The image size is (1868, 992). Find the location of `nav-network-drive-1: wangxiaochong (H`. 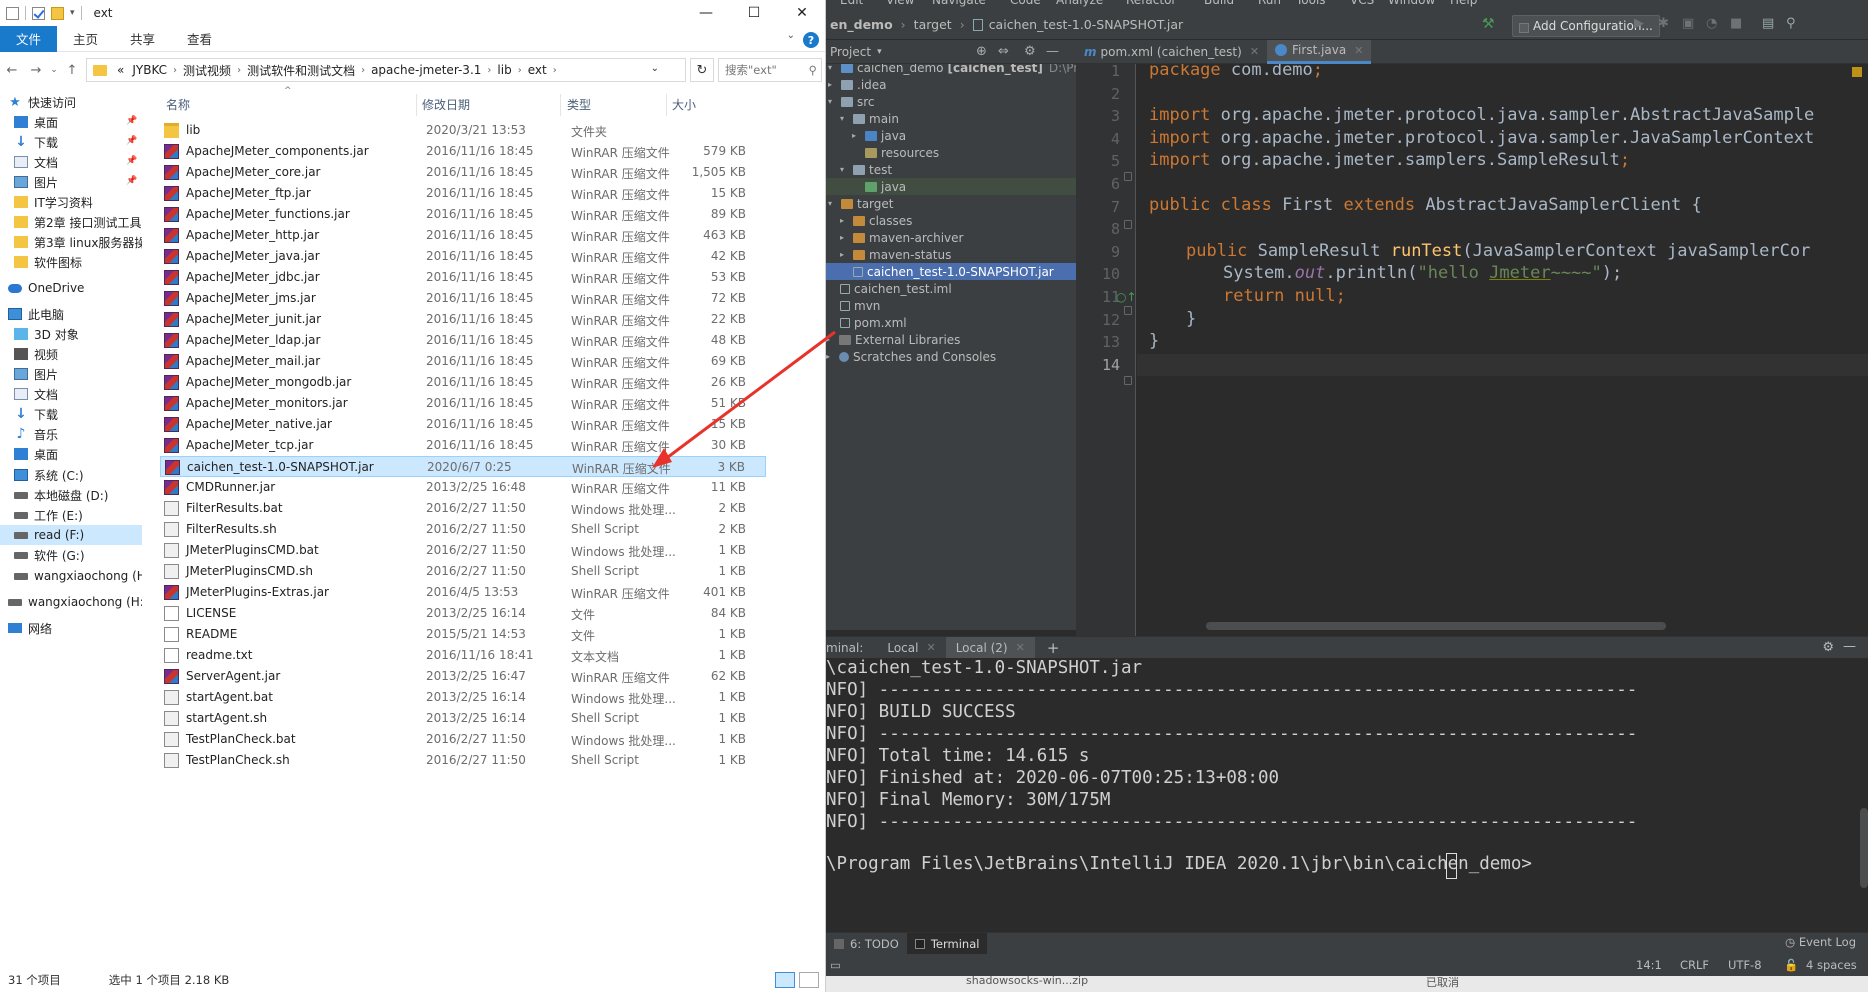

nav-network-drive-1: wangxiaochong (H is located at coordinates (78, 576).